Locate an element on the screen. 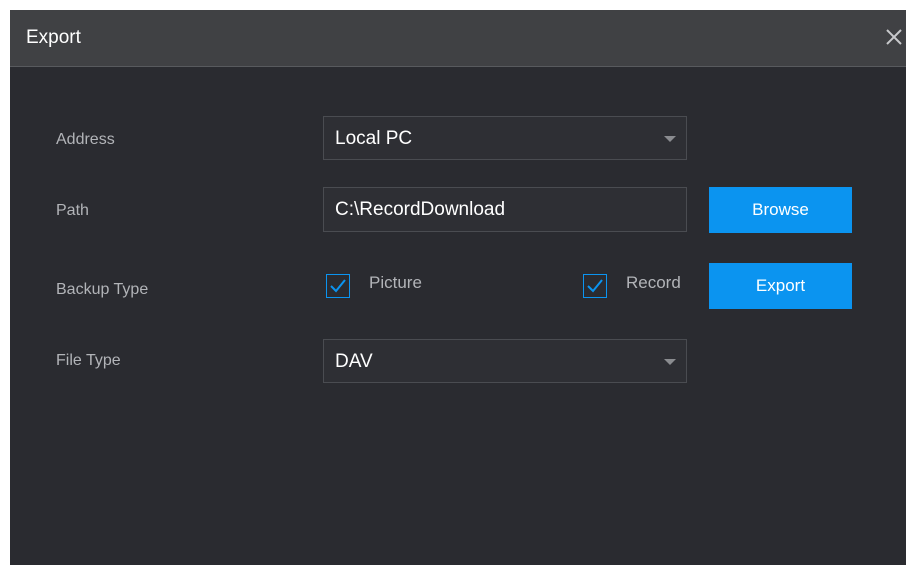  path-label: Path is located at coordinates (72, 210).